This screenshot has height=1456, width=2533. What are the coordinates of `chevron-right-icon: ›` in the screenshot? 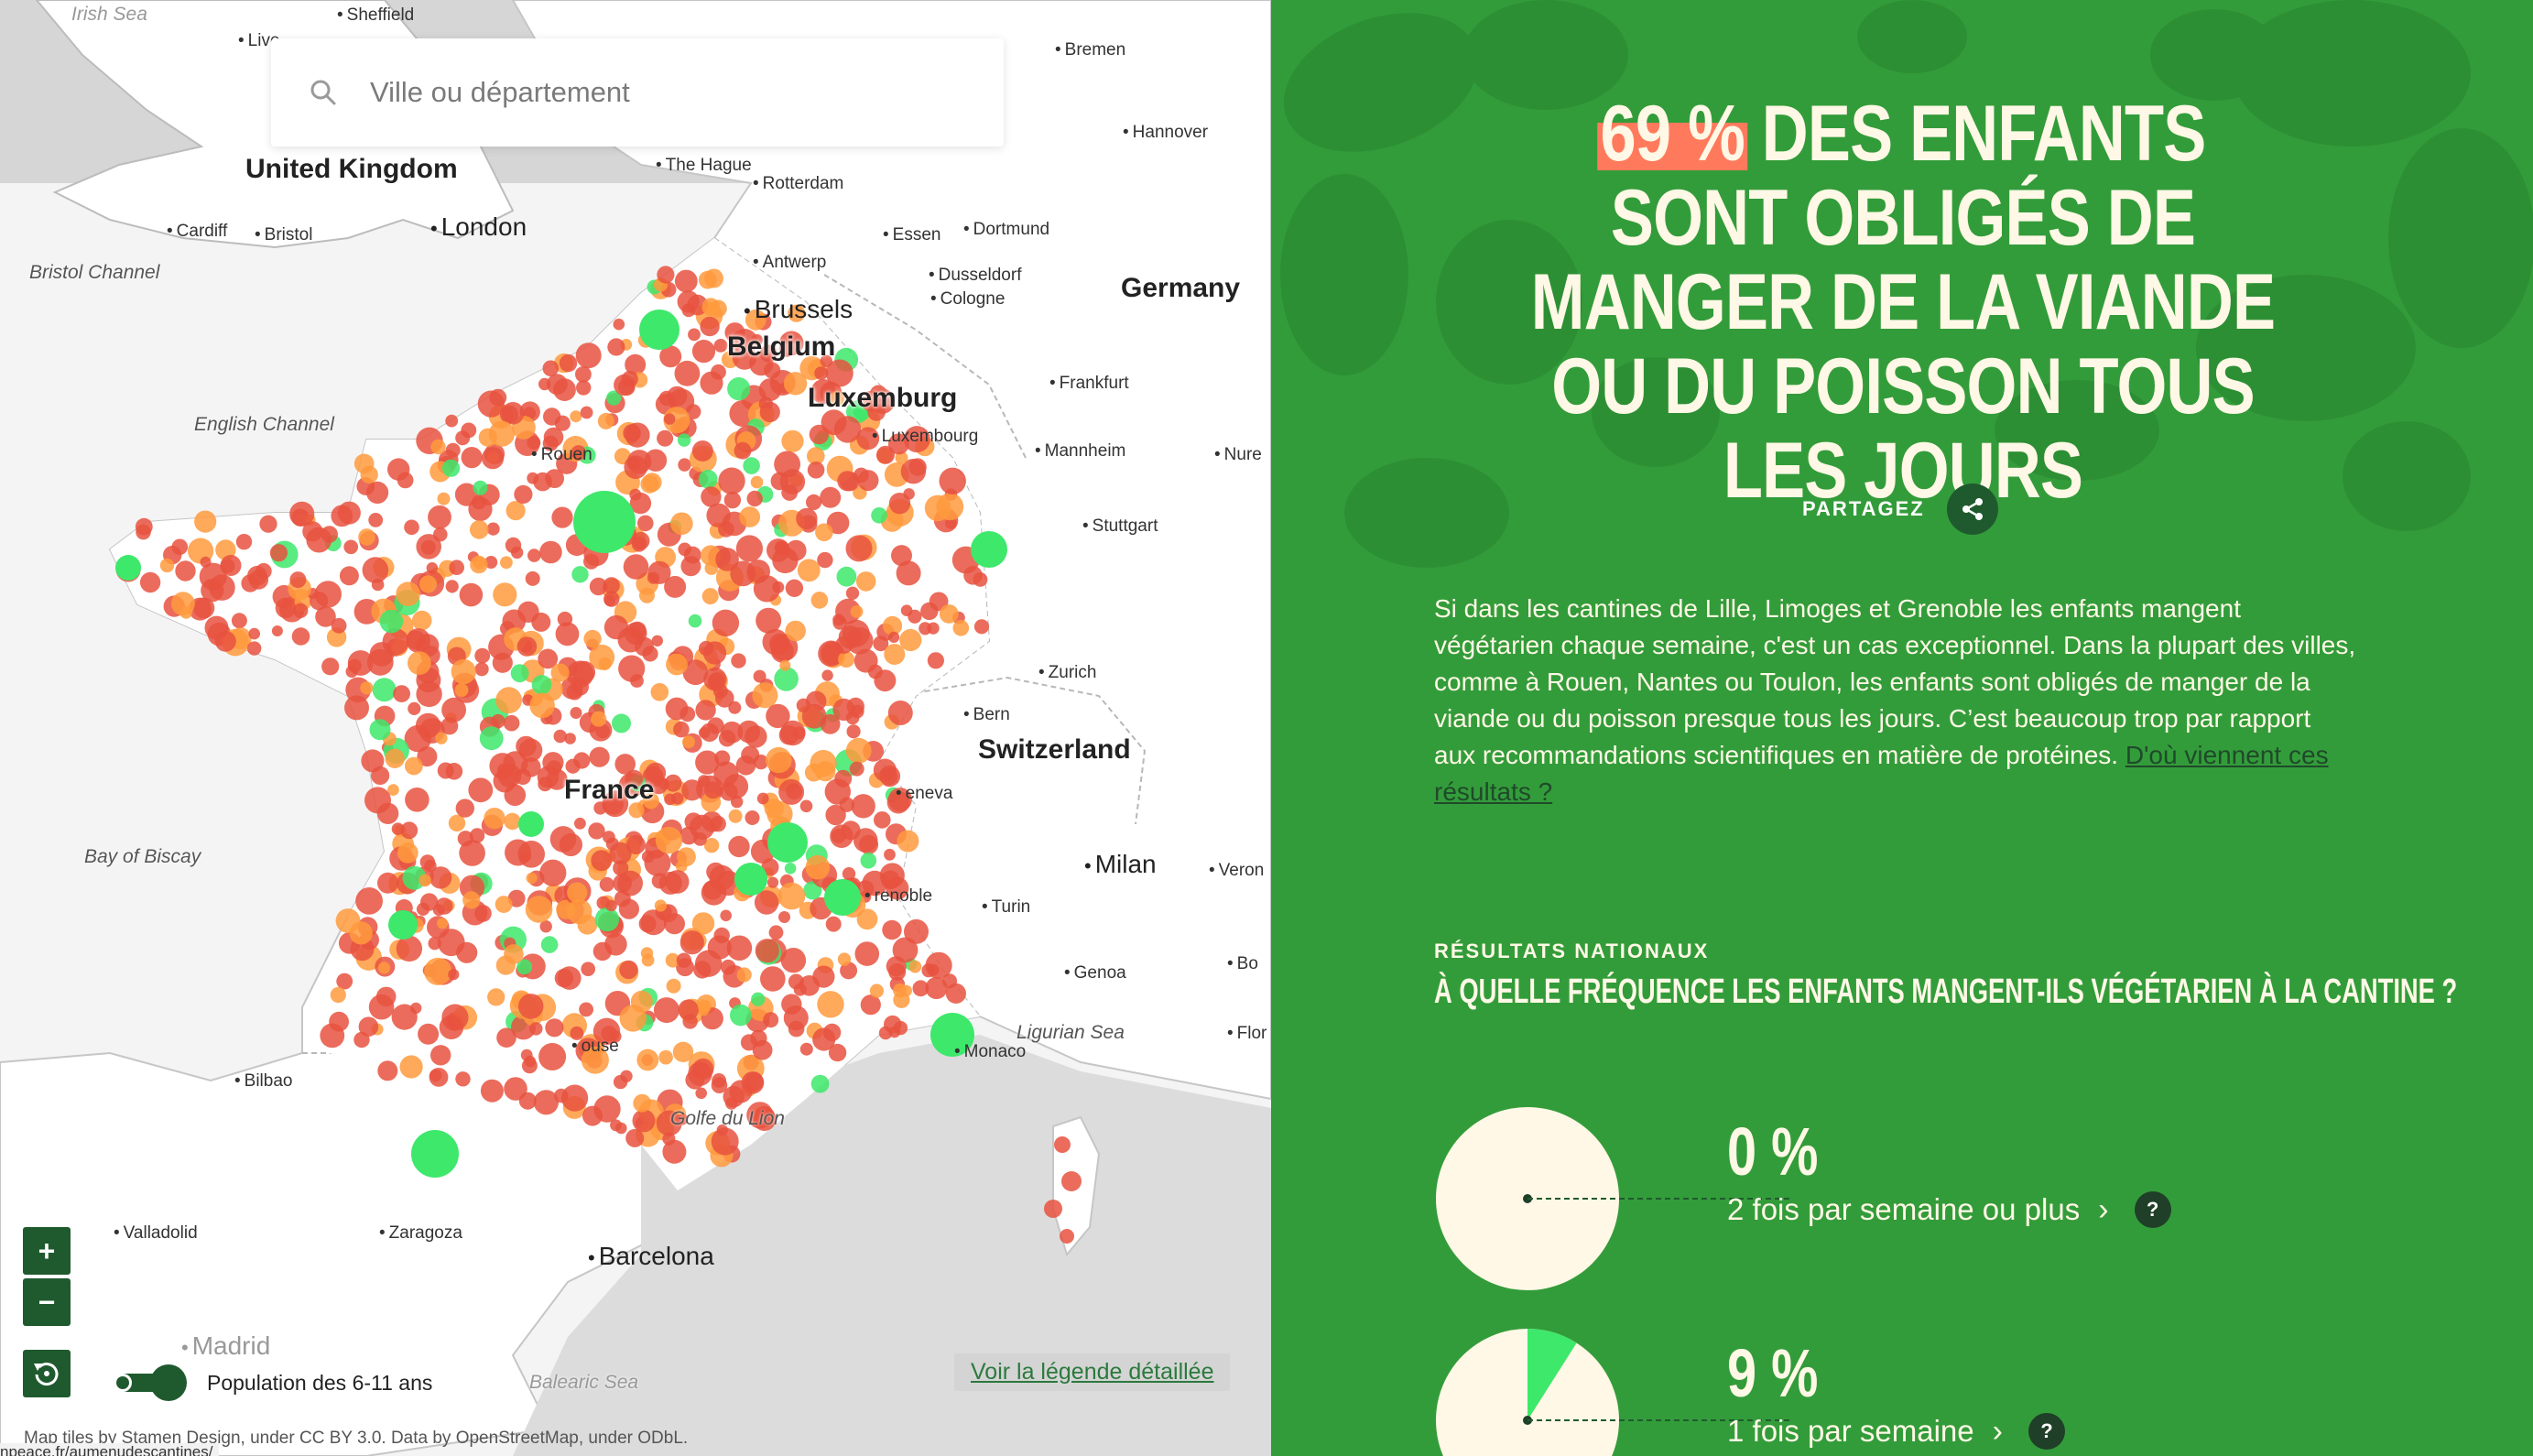 It's located at (1998, 1432).